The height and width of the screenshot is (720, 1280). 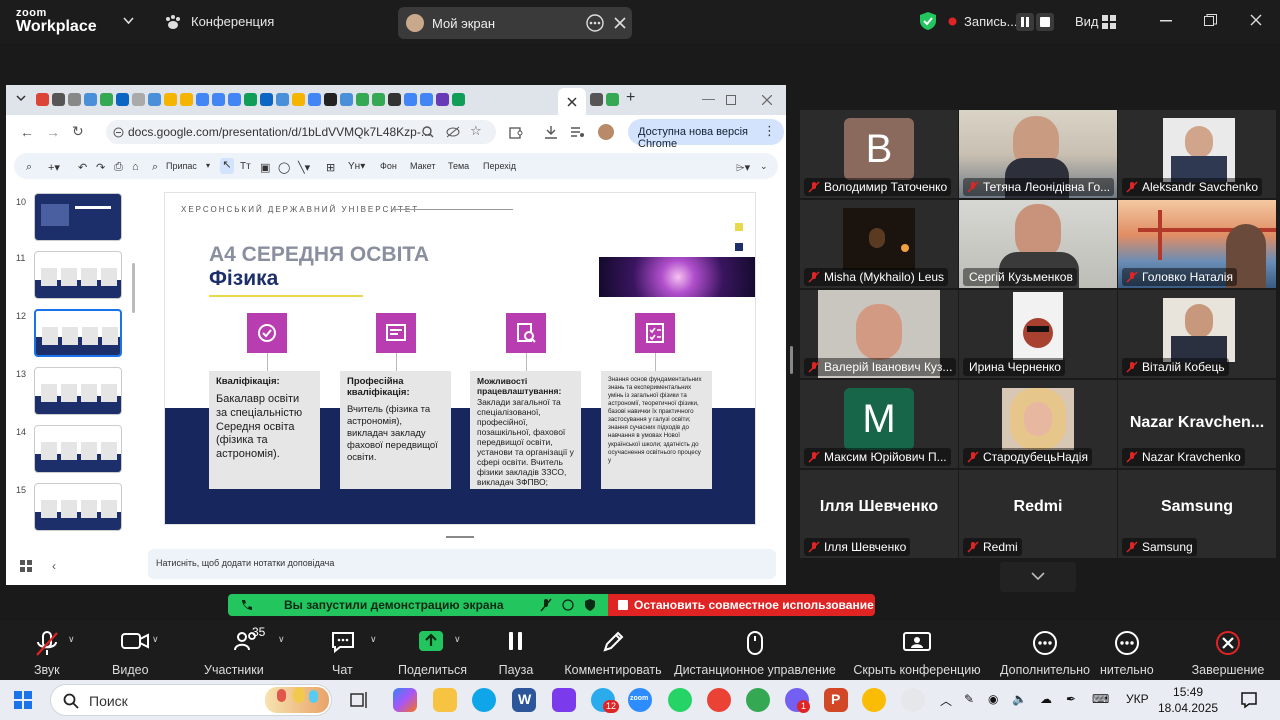 What do you see at coordinates (360, 700) in the screenshot?
I see `task-view-icon` at bounding box center [360, 700].